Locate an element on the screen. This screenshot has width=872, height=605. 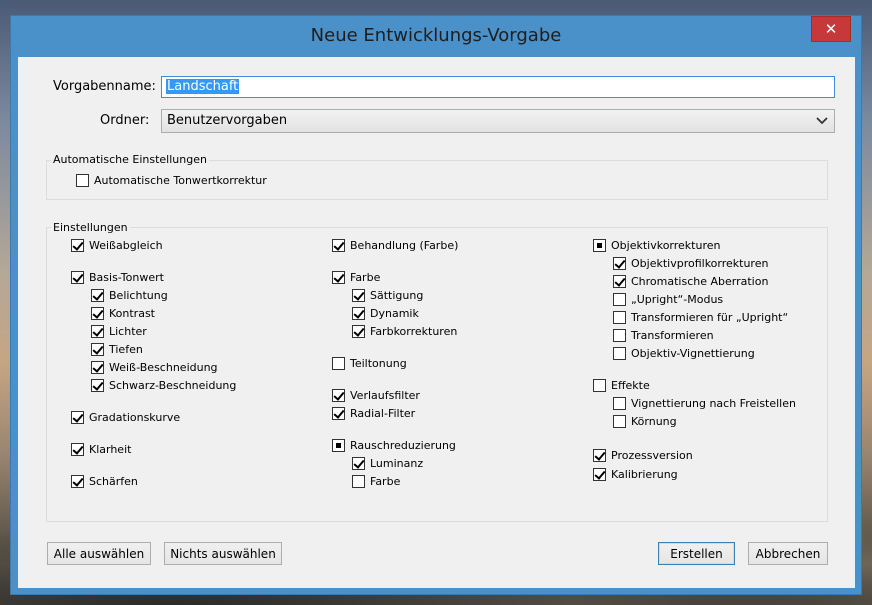
checkbox-white-clipping: Weiß-Beschneidung is located at coordinates (154, 367).